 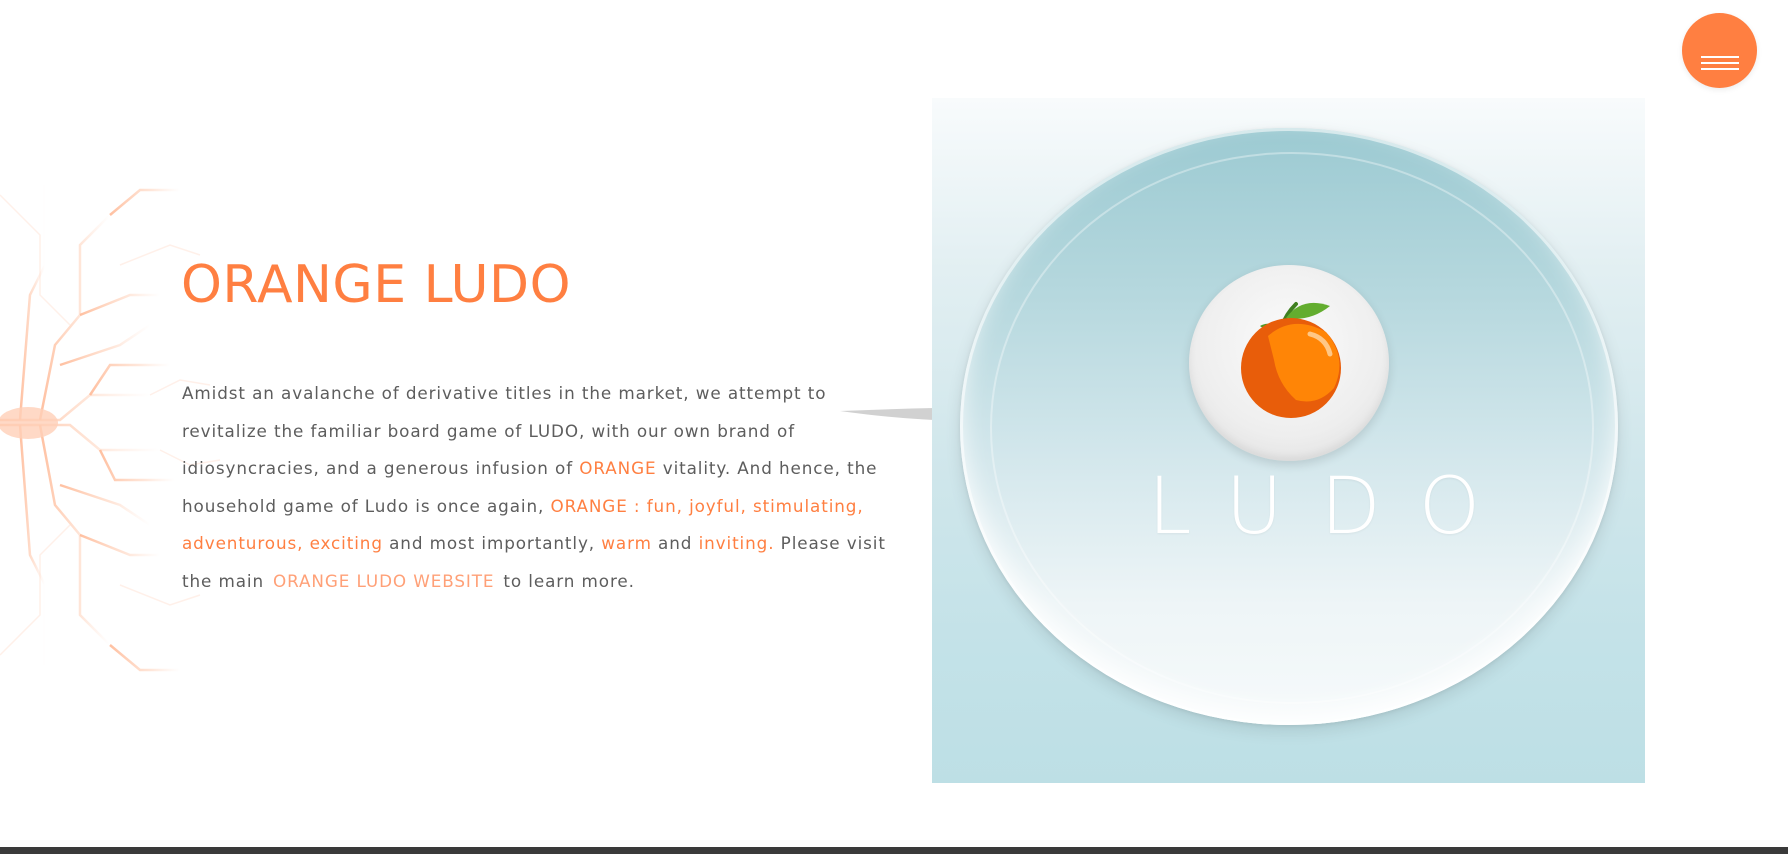 What do you see at coordinates (1333, 507) in the screenshot?
I see `ludo-wordmark: LUDO` at bounding box center [1333, 507].